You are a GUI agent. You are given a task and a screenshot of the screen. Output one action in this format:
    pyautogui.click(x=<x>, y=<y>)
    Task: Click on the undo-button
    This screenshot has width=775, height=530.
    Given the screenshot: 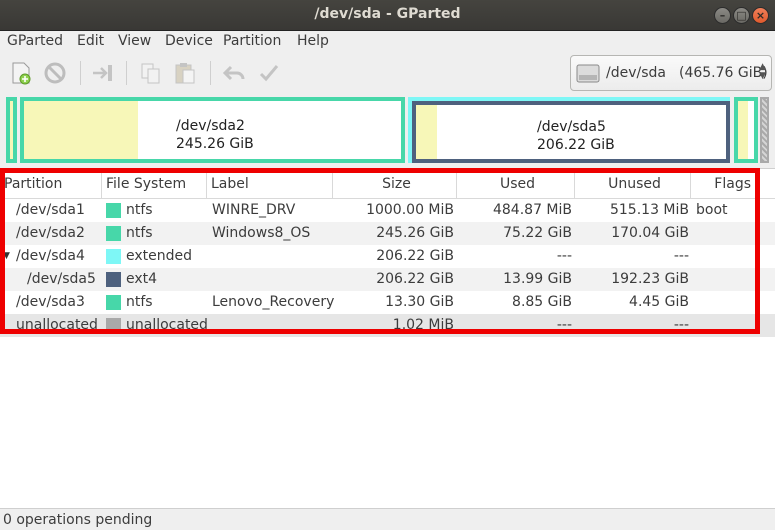 What is the action you would take?
    pyautogui.click(x=235, y=73)
    